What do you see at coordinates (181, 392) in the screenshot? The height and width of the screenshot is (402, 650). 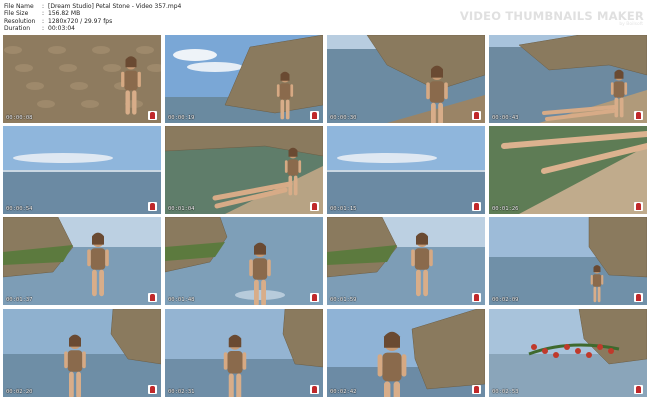 I see `timestamp: 00:02:31` at bounding box center [181, 392].